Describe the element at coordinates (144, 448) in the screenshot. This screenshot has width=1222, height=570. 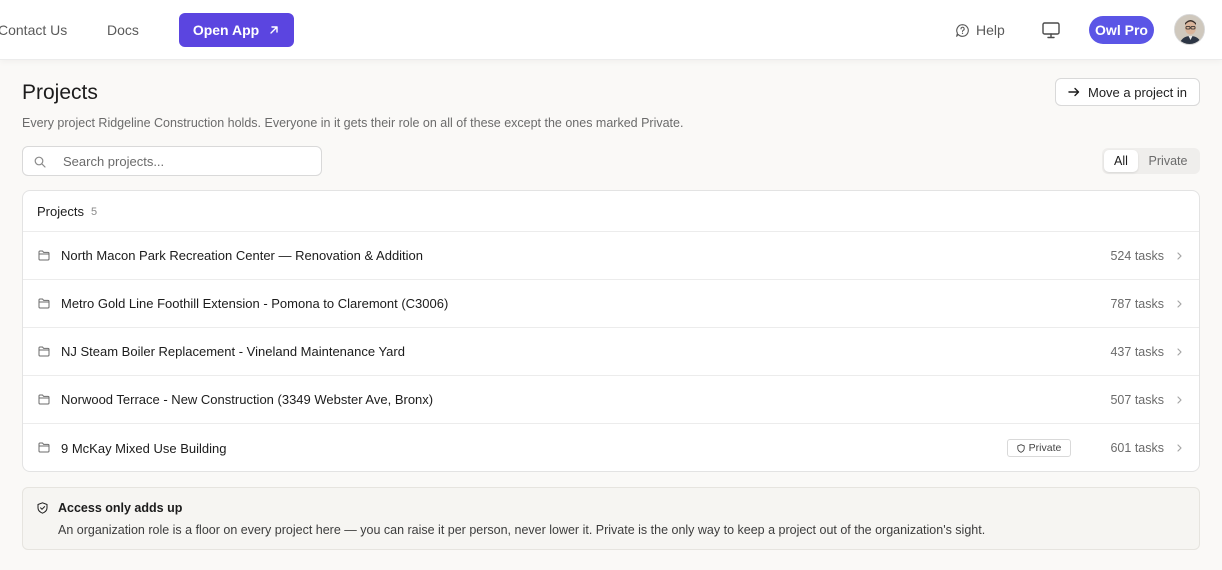
I see `project-name: 9 McKay Mixed Use Building` at that location.